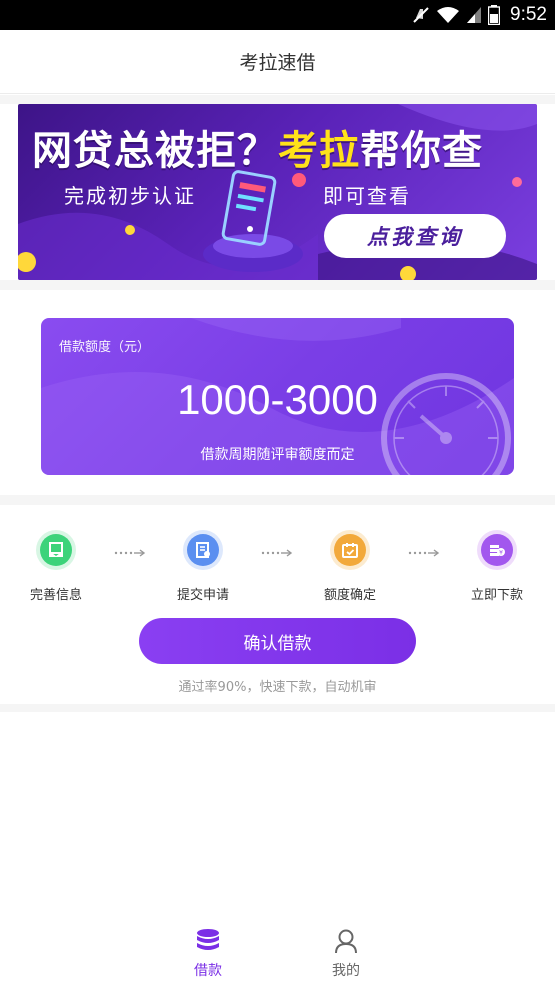 The height and width of the screenshot is (986, 555). I want to click on quota-note: 借款周期随评审额度而定, so click(277, 455).